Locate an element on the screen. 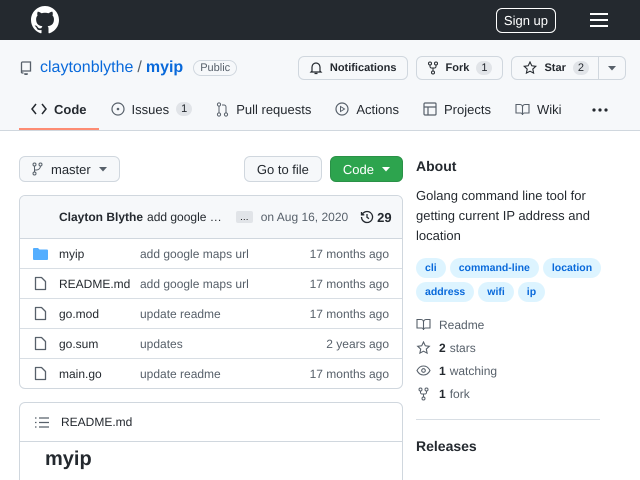  repo-stat-link: 1 fork is located at coordinates (518, 393).